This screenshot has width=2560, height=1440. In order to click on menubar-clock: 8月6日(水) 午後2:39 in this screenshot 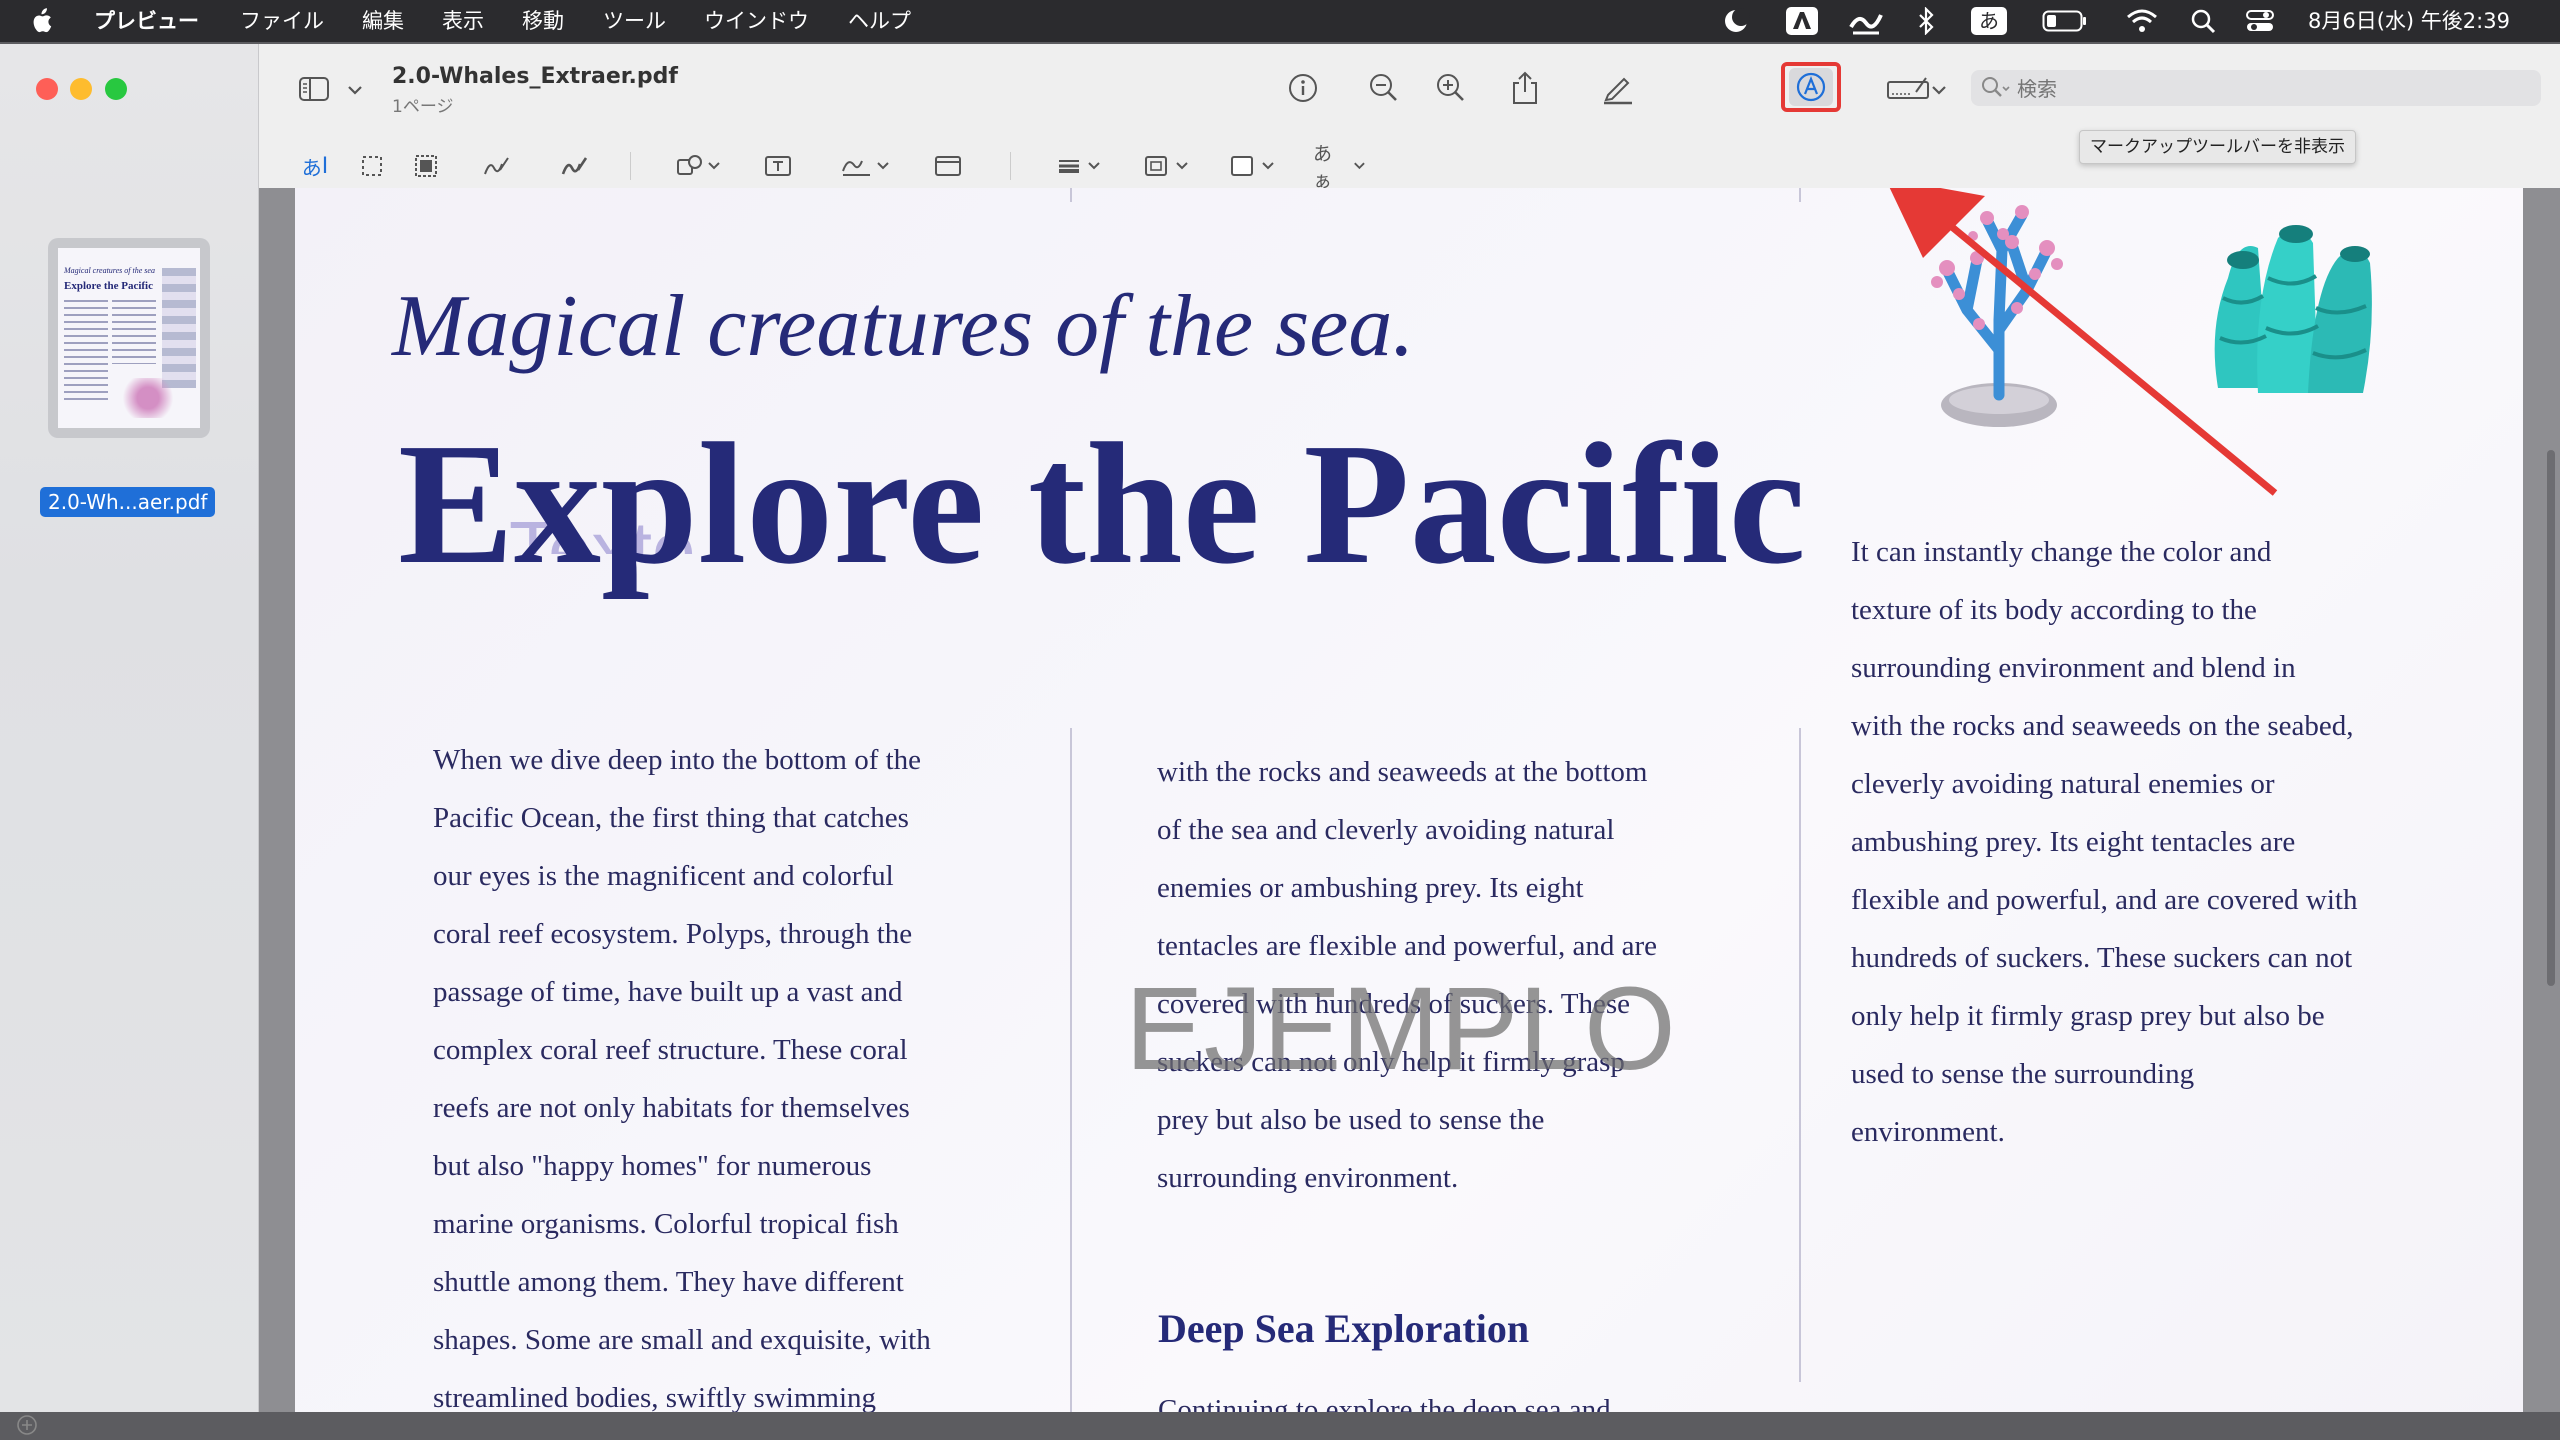, I will do `click(2409, 21)`.